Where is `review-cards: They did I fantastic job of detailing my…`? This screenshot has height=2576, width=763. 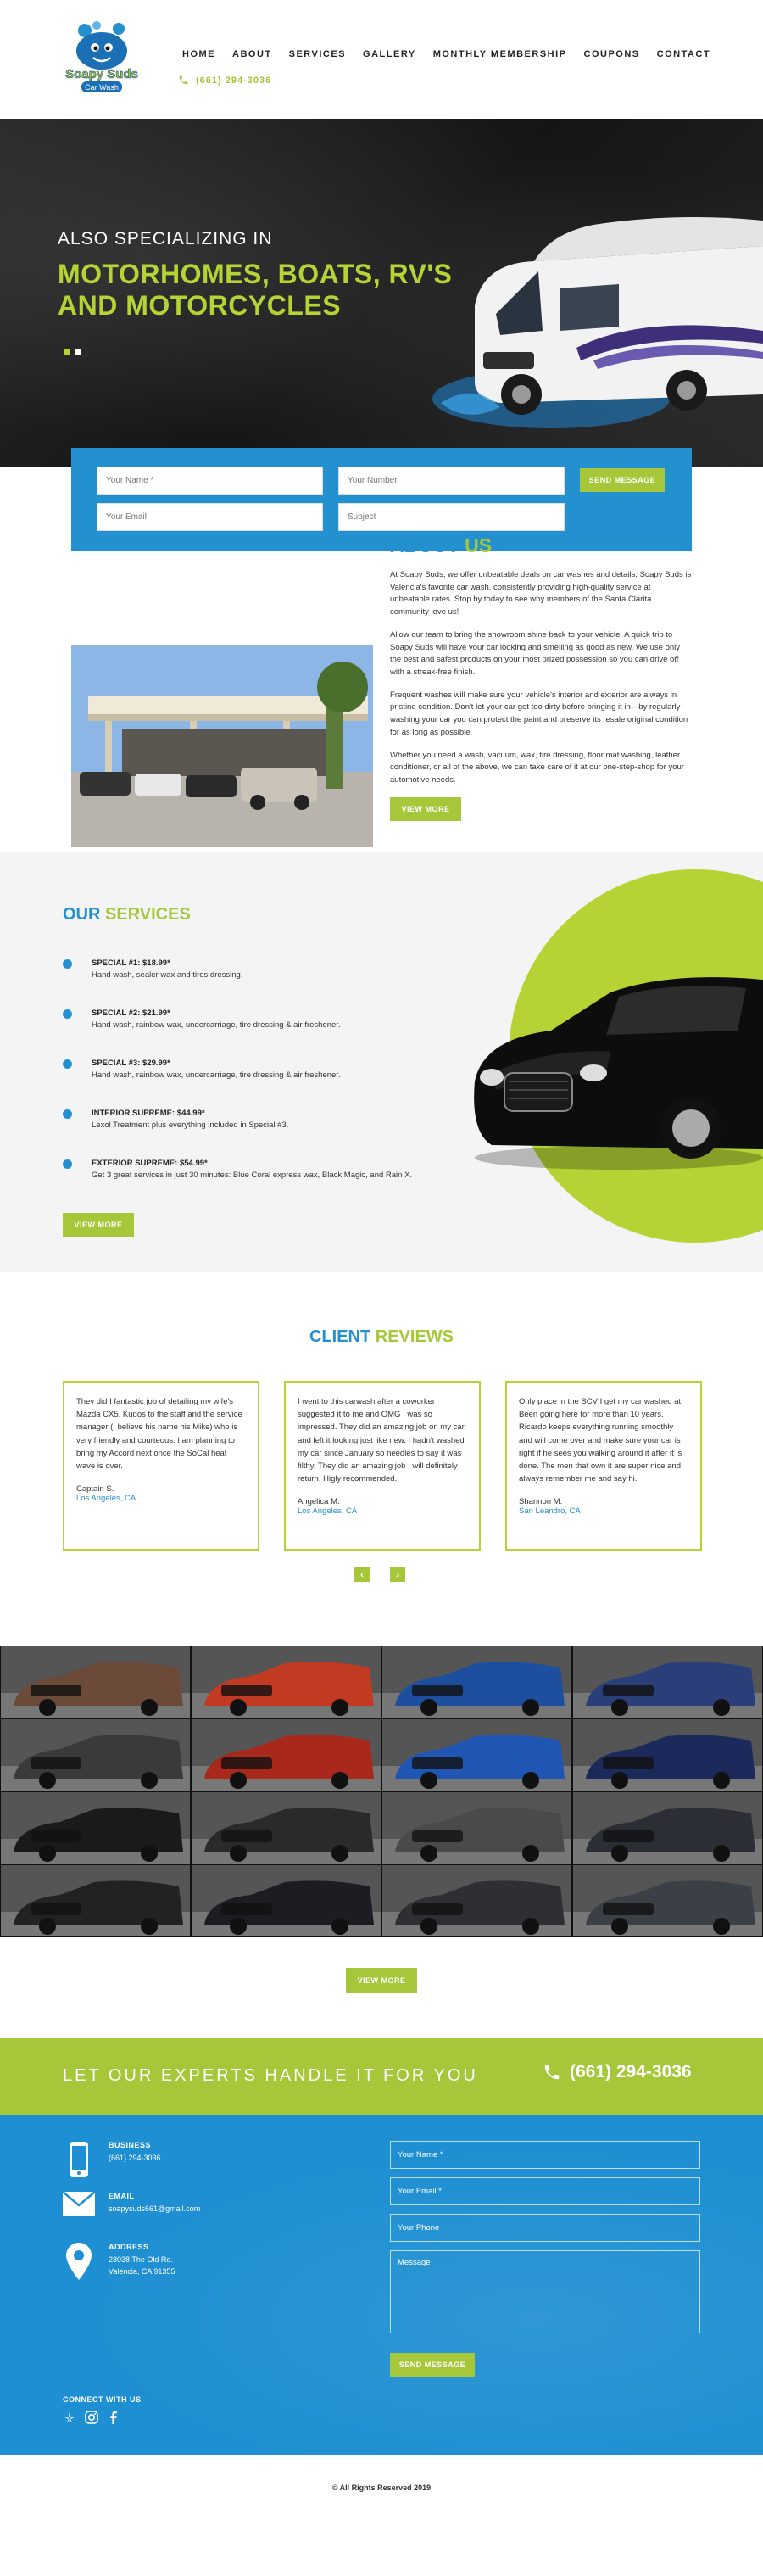 review-cards: They did I fantastic job of detailing my… is located at coordinates (382, 1466).